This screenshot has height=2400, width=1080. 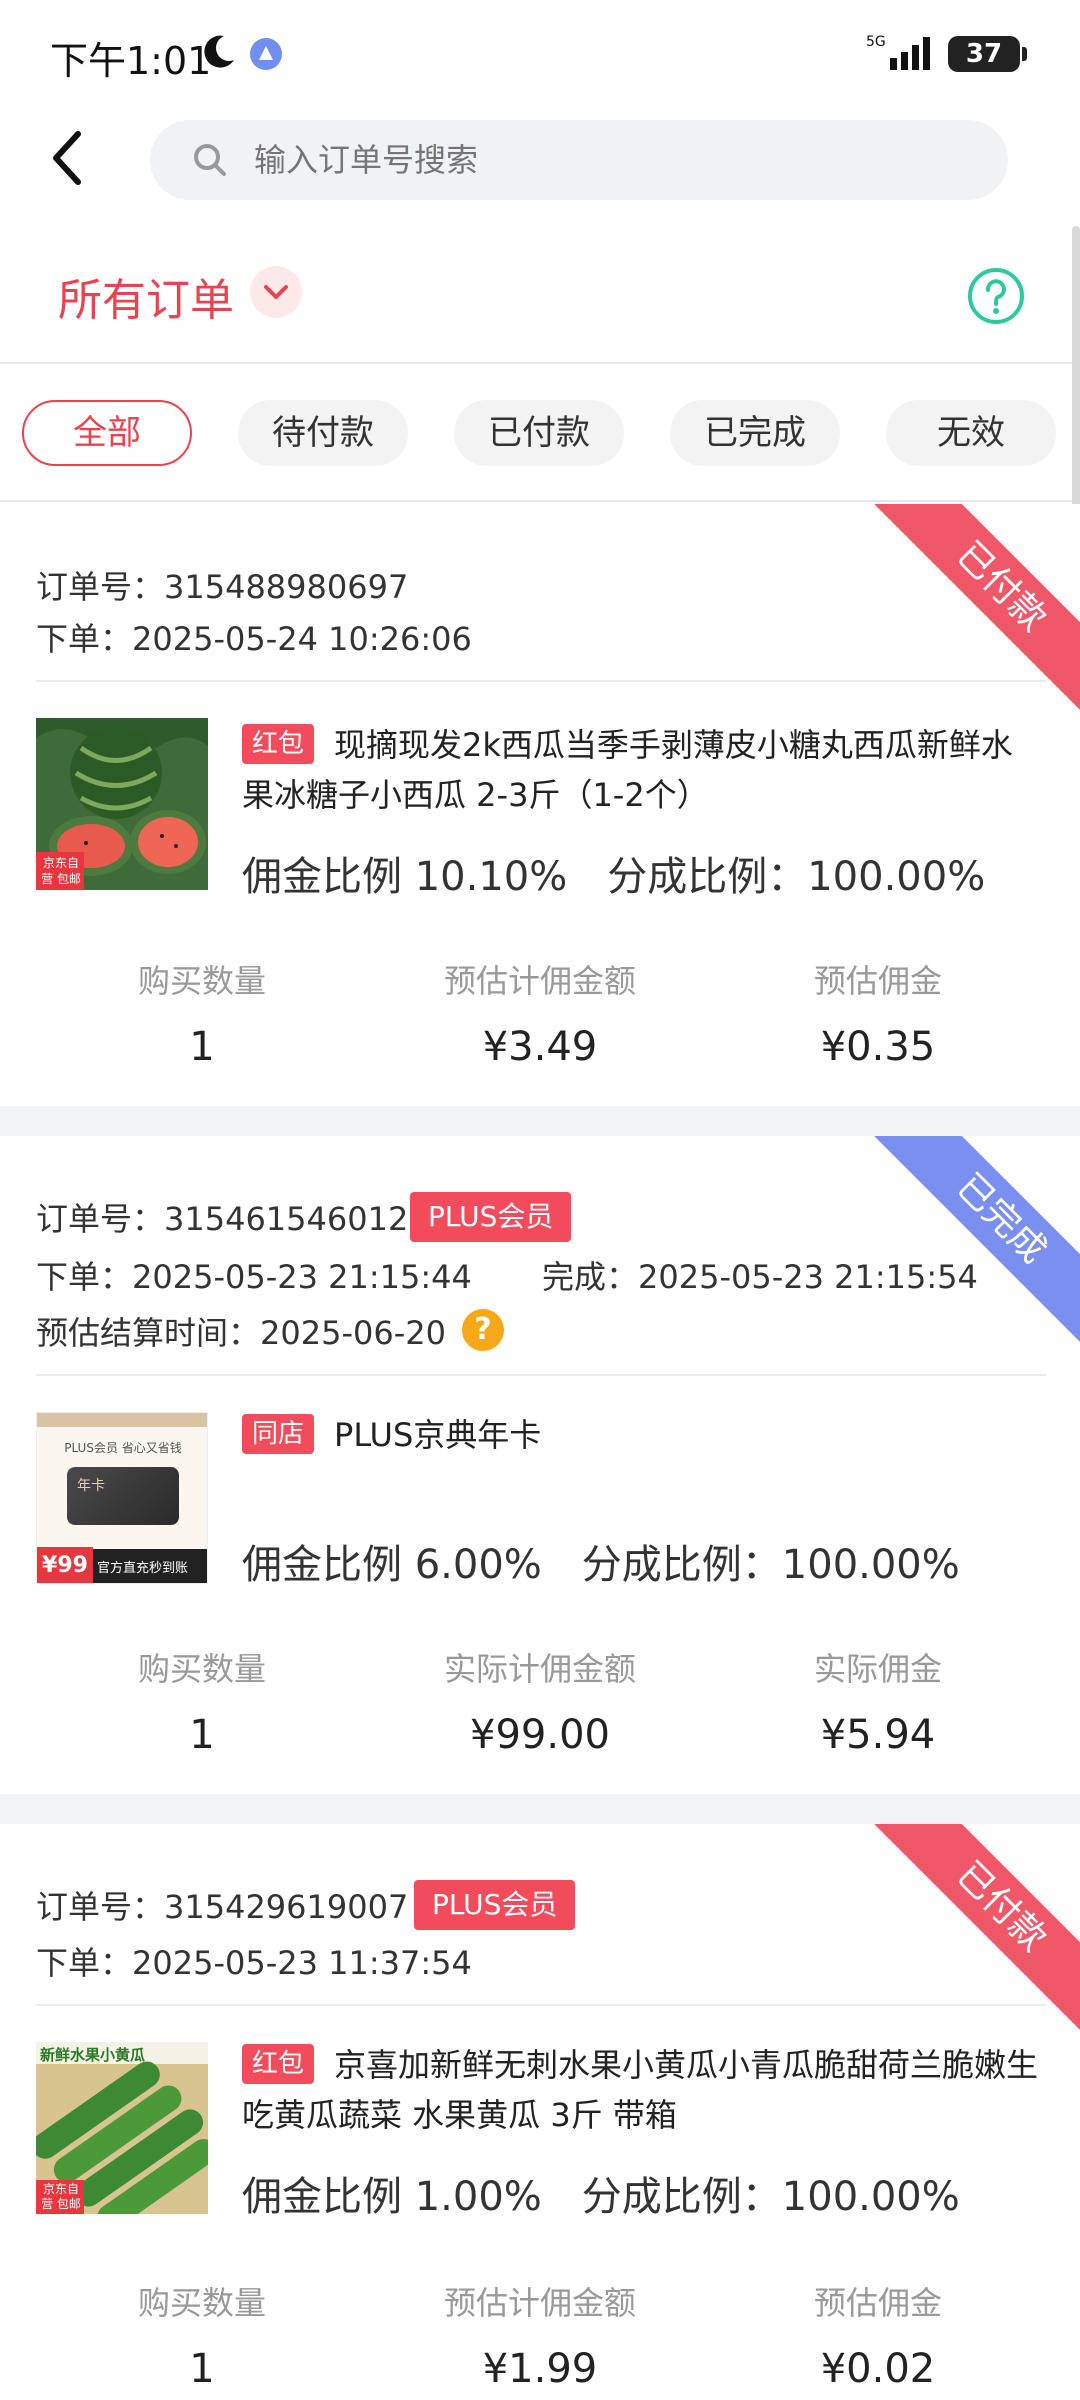 I want to click on thumbnail-card-label: 年卡, so click(x=91, y=1486).